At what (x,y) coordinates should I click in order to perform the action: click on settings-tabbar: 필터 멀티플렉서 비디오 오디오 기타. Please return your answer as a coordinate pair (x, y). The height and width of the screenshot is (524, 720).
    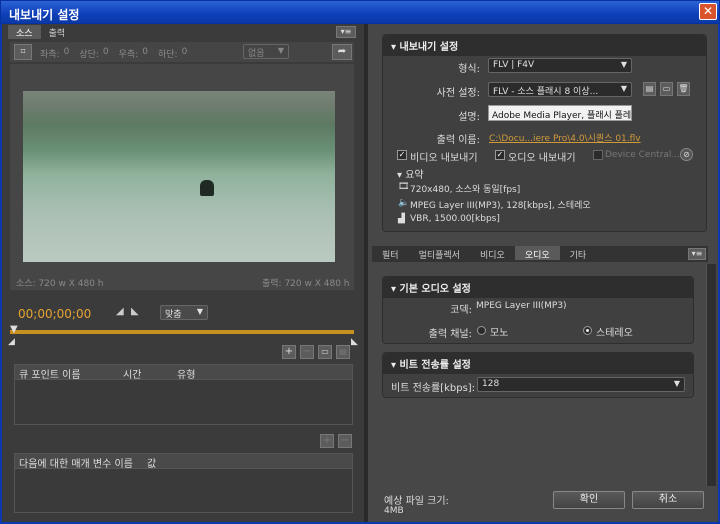
    Looking at the image, I should click on (540, 254).